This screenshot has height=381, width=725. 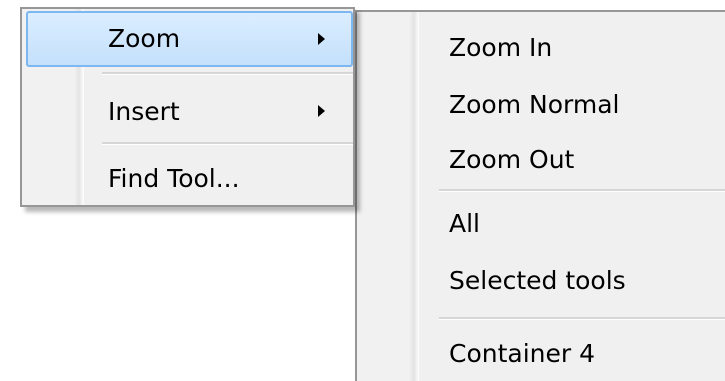 I want to click on menu-item-all: All, so click(x=464, y=223).